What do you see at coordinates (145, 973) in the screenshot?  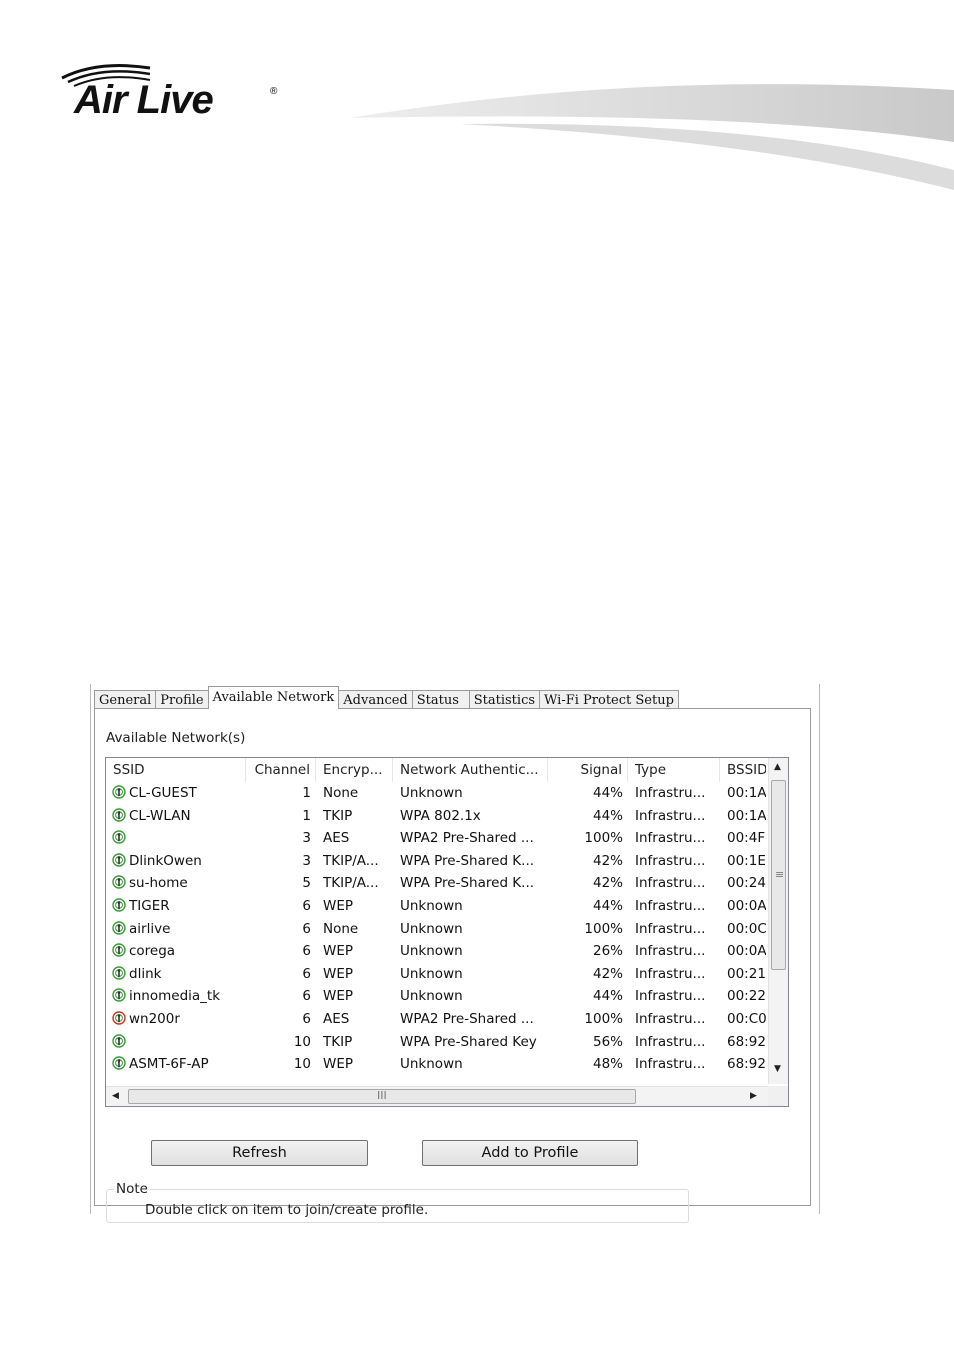 I see `ssid-text: dlink` at bounding box center [145, 973].